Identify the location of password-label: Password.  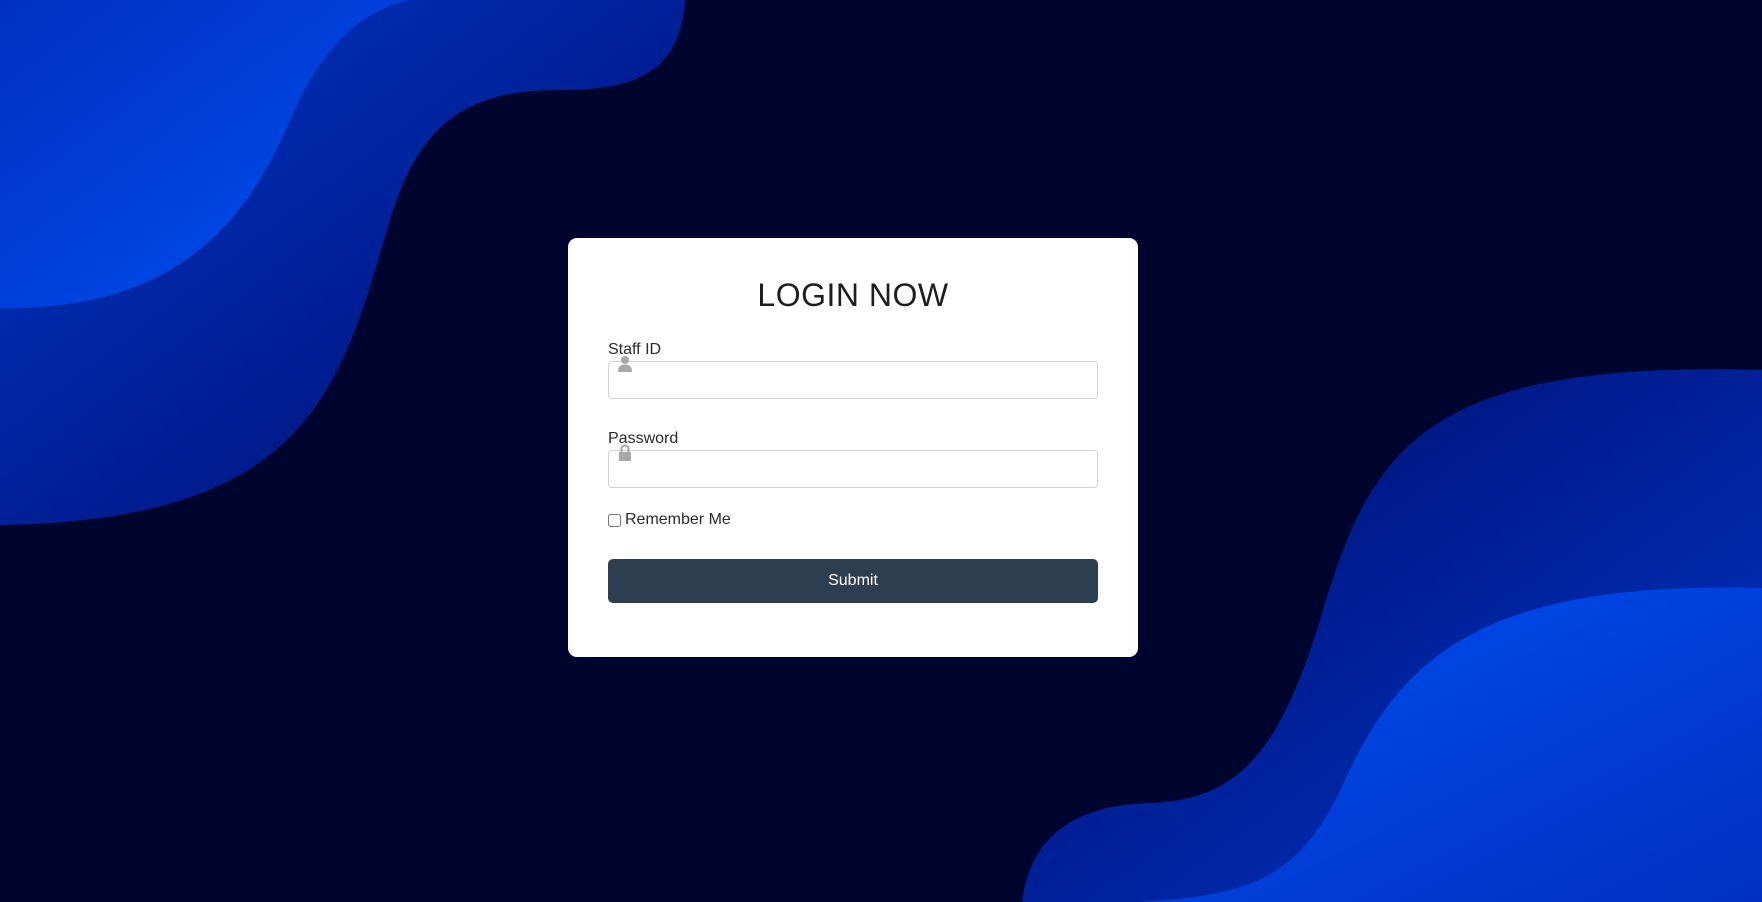
(643, 438).